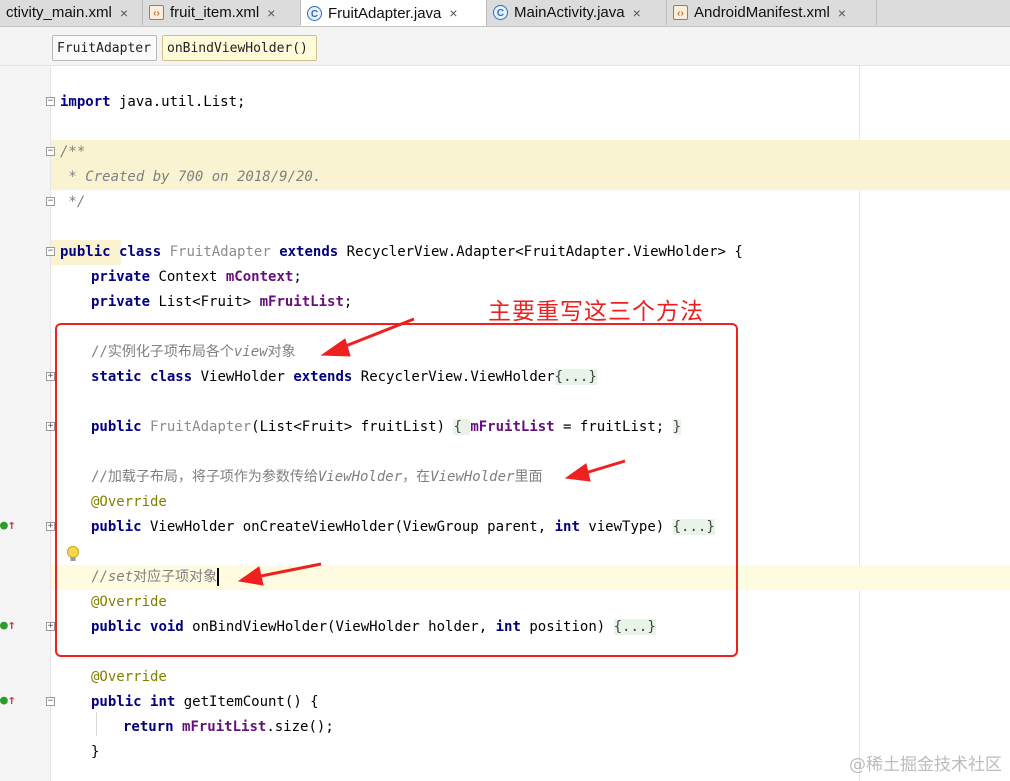 Image resolution: width=1010 pixels, height=781 pixels. Describe the element at coordinates (239, 48) in the screenshot. I see `breadcrumb-method: onBindViewHolder()` at that location.